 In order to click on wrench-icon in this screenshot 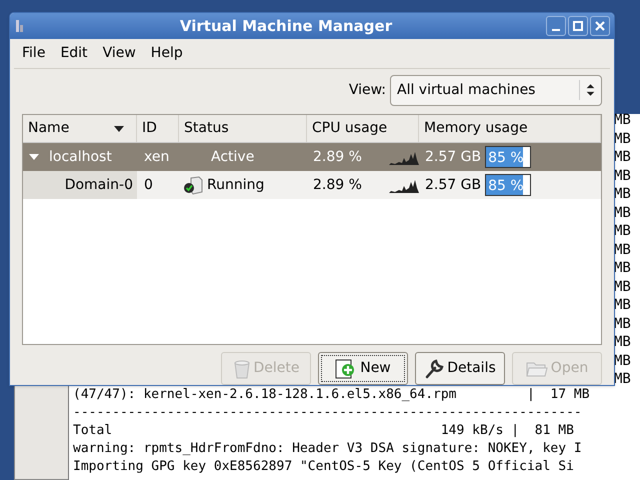, I will do `click(434, 368)`.